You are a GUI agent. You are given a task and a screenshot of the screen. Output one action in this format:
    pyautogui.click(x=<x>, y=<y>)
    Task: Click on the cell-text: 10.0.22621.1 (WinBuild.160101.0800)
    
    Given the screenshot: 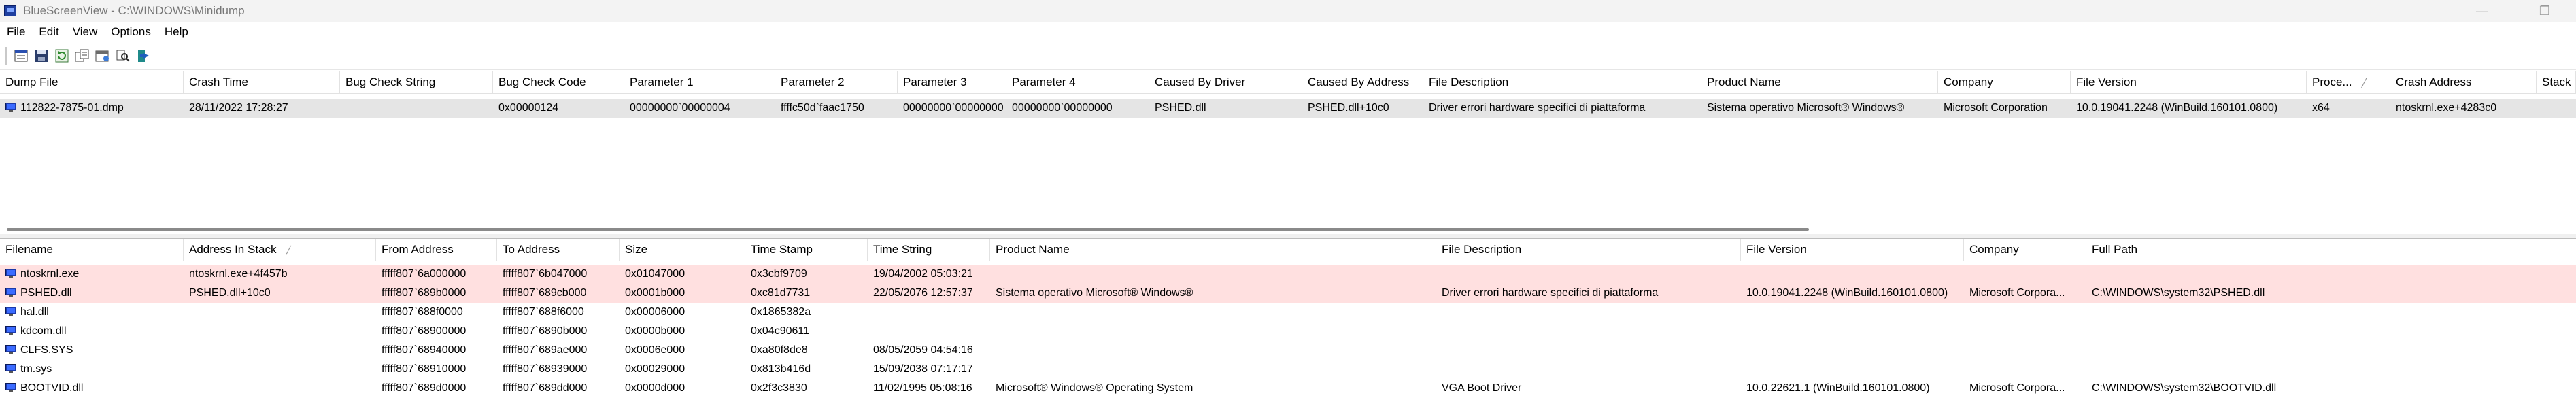 What is the action you would take?
    pyautogui.click(x=1838, y=388)
    